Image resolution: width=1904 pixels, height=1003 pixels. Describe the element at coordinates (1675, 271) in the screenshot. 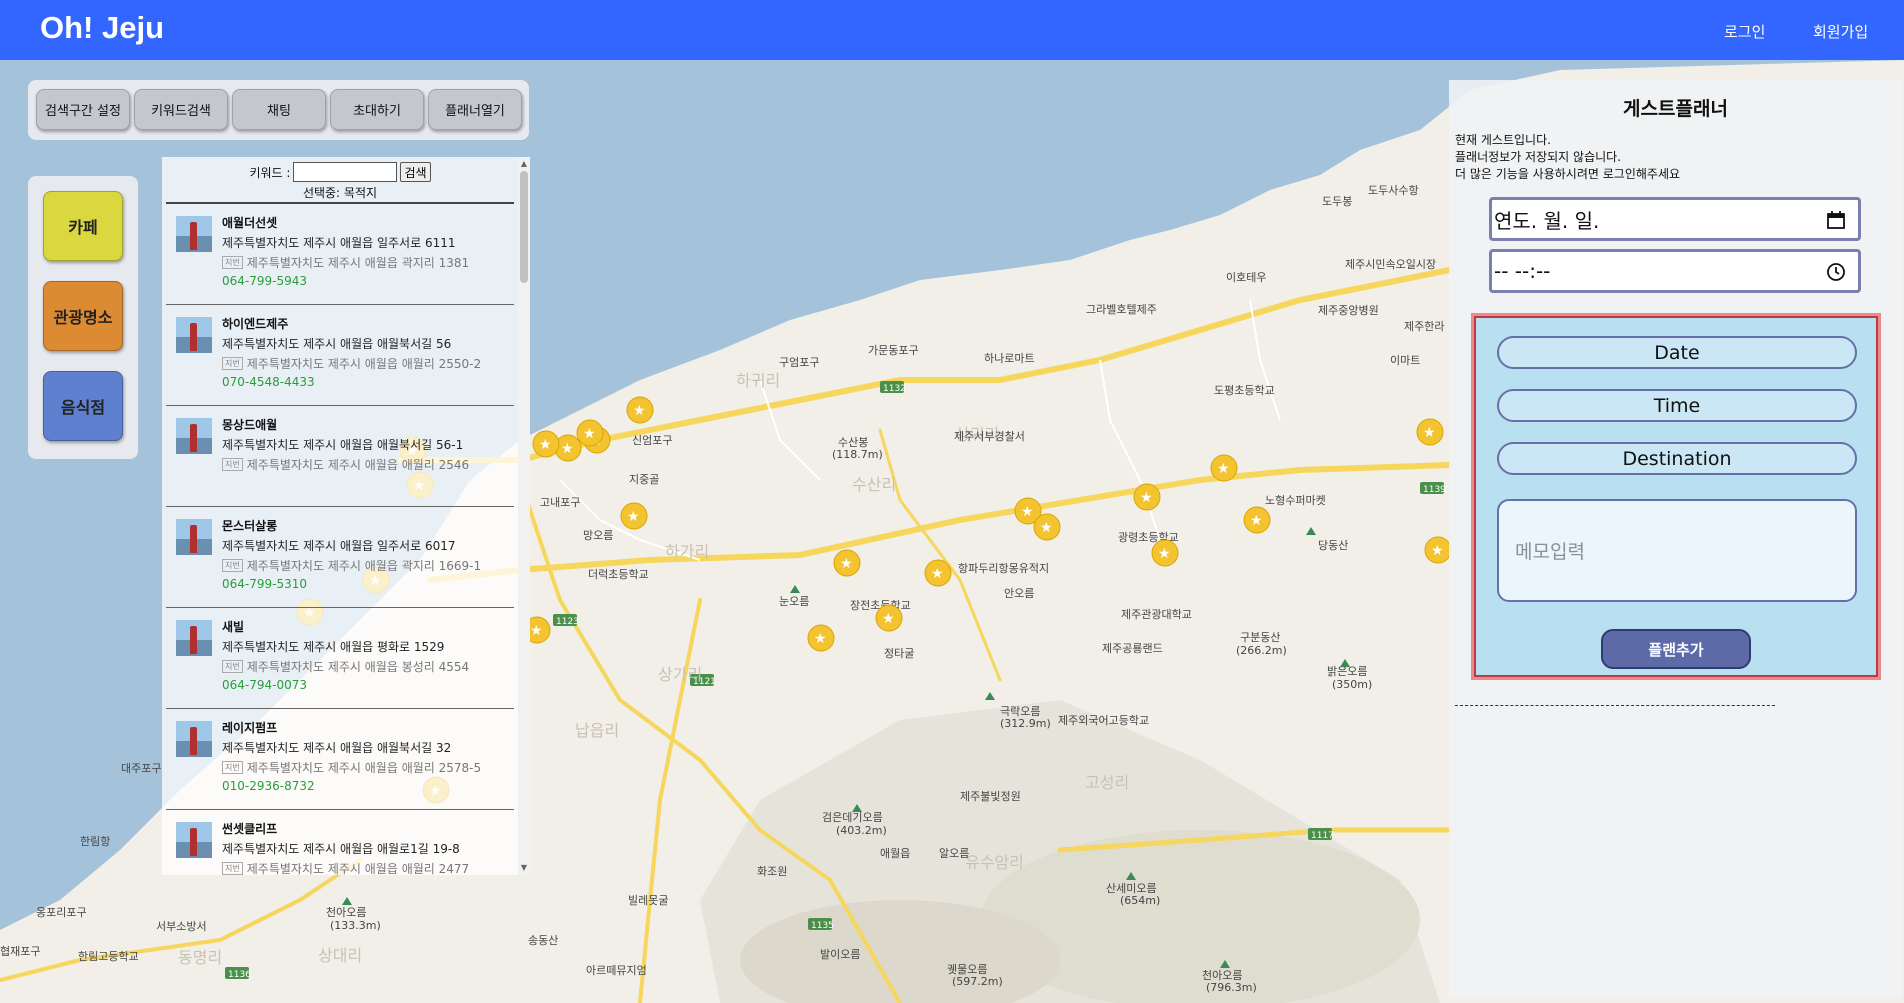

I see `time-input: -- --:--` at that location.